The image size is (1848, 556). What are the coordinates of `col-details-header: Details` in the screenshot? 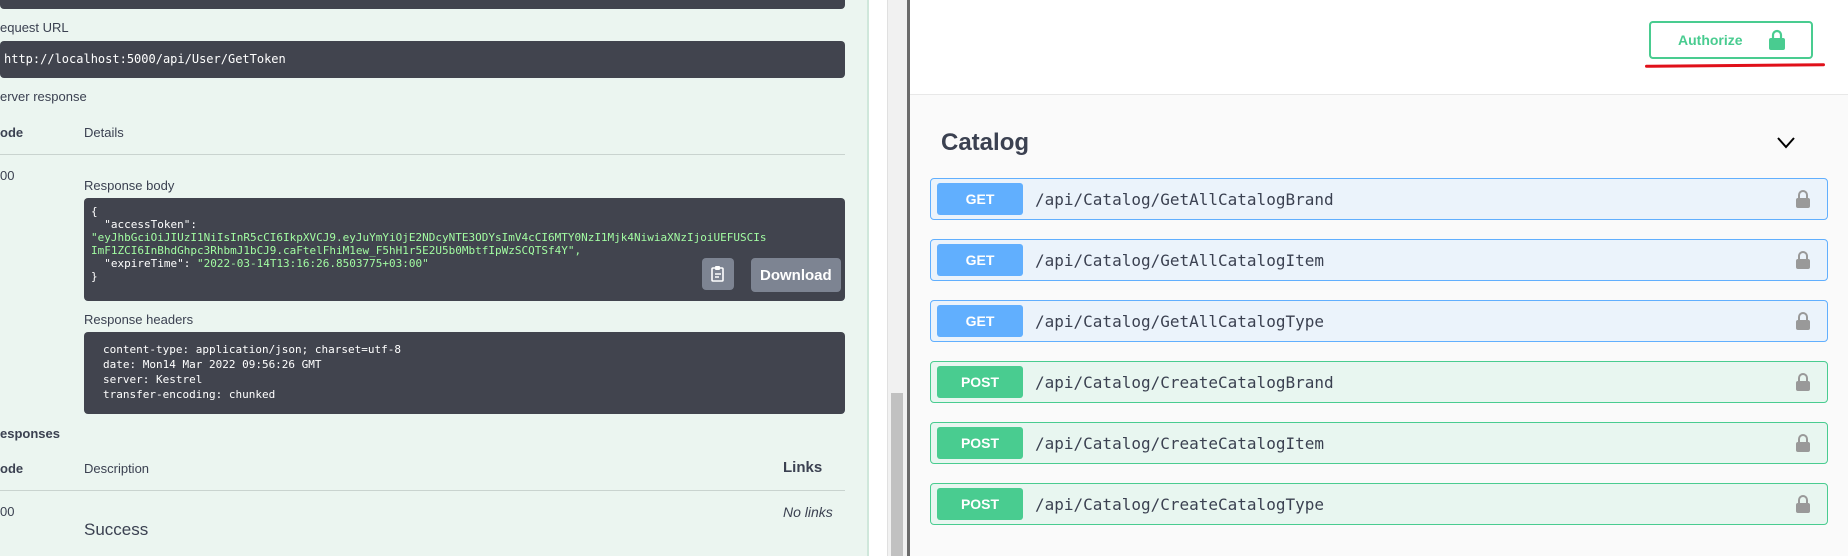 It's located at (104, 132).